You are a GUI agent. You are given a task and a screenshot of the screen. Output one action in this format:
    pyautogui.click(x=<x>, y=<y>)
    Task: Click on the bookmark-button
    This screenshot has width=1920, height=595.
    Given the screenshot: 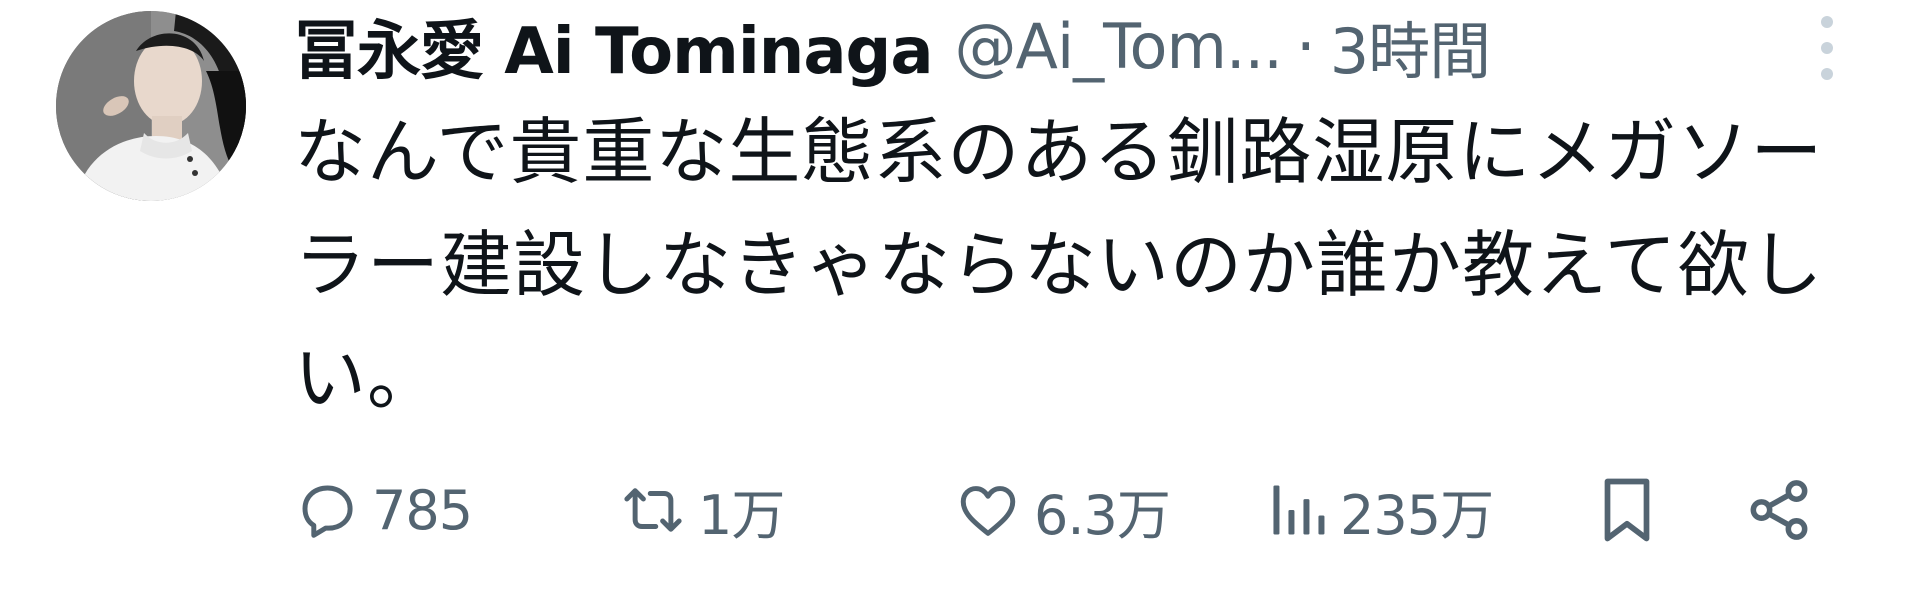 What is the action you would take?
    pyautogui.click(x=1627, y=510)
    